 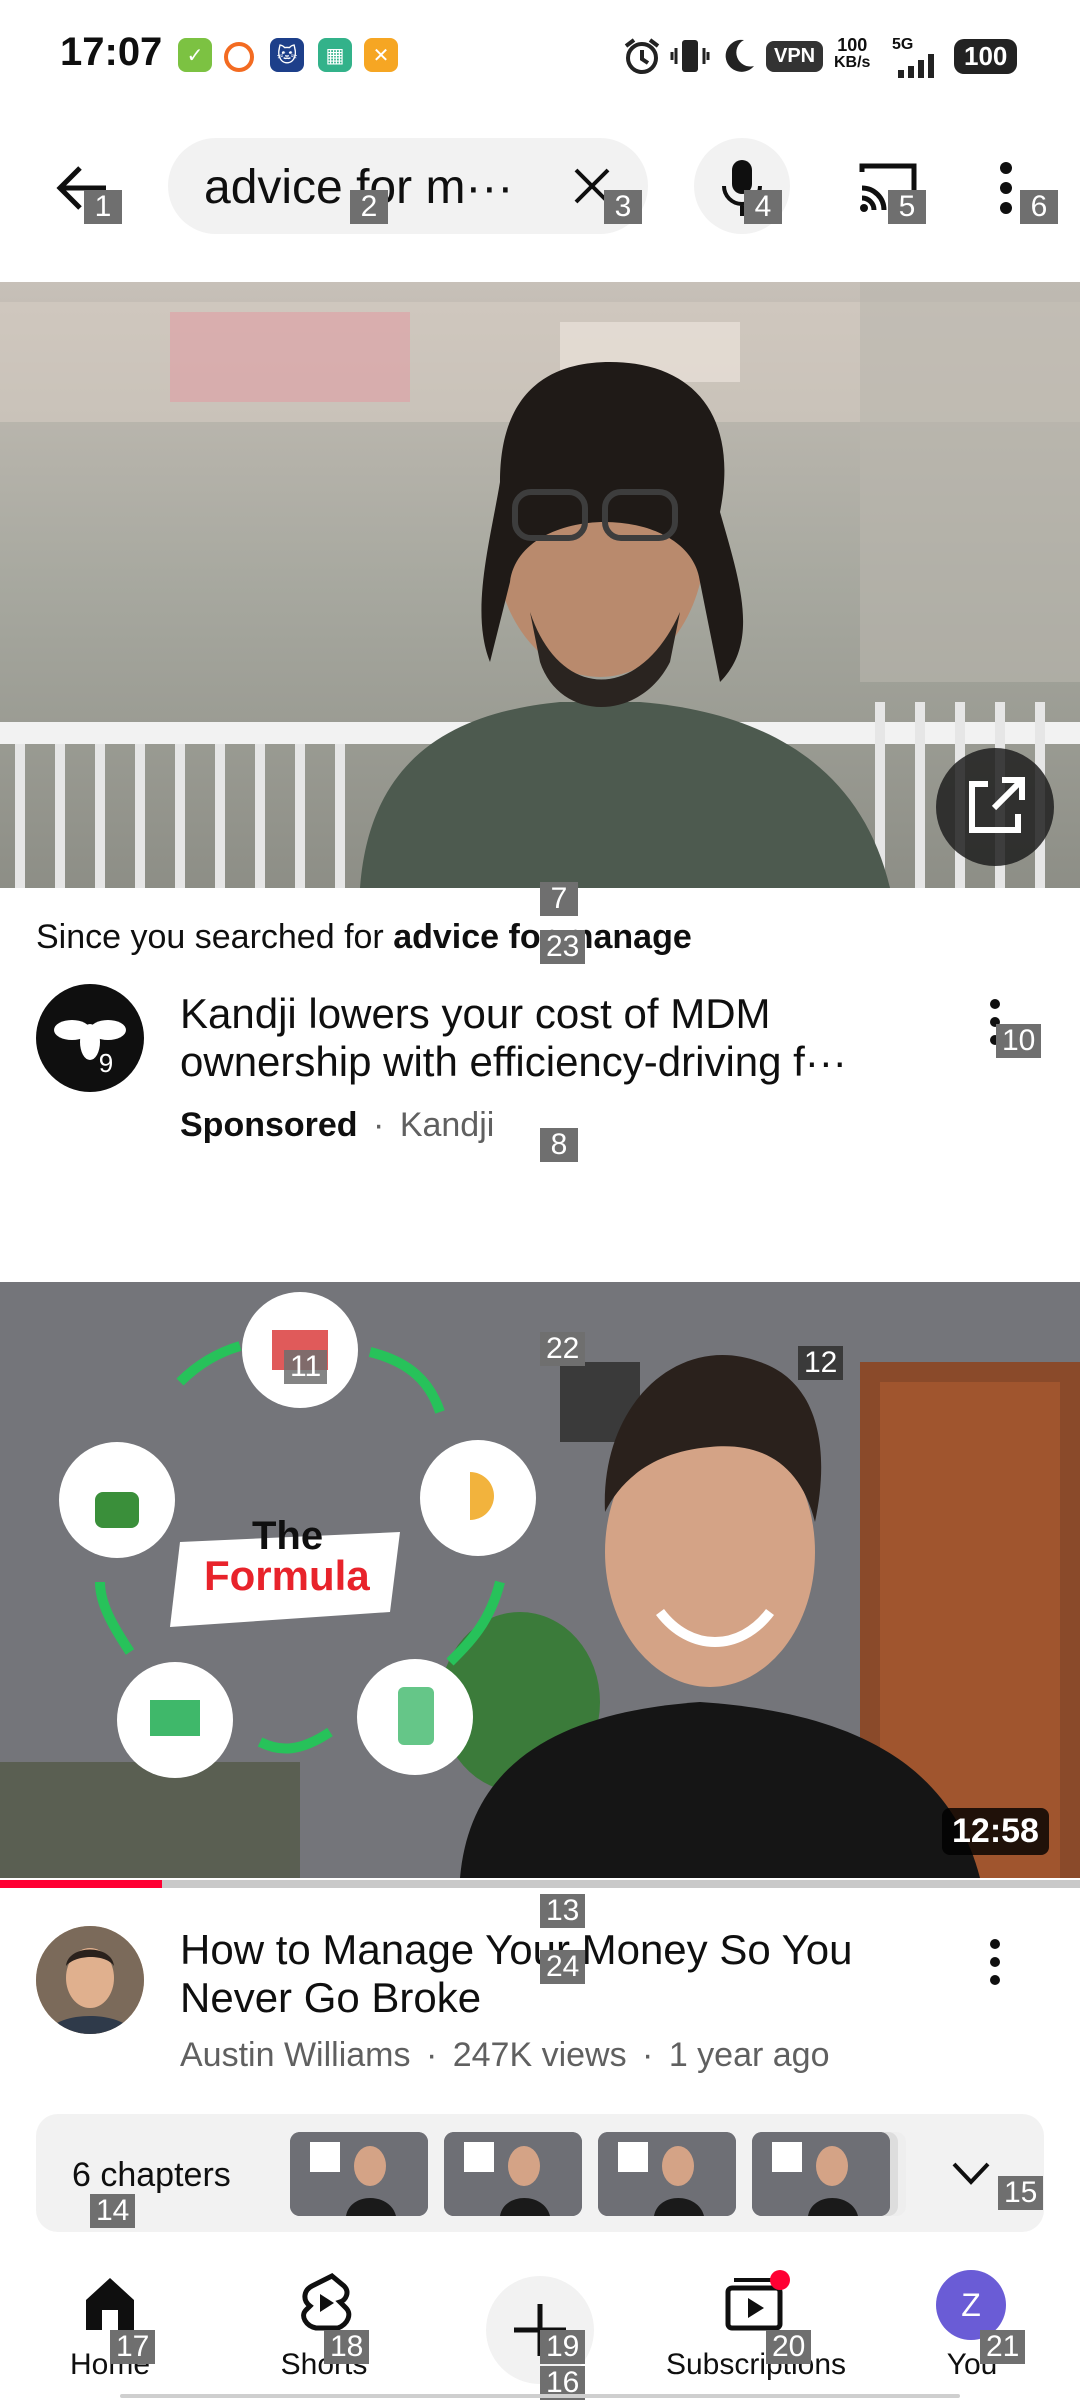 I want to click on bee-logo-icon, so click(x=90, y=1040).